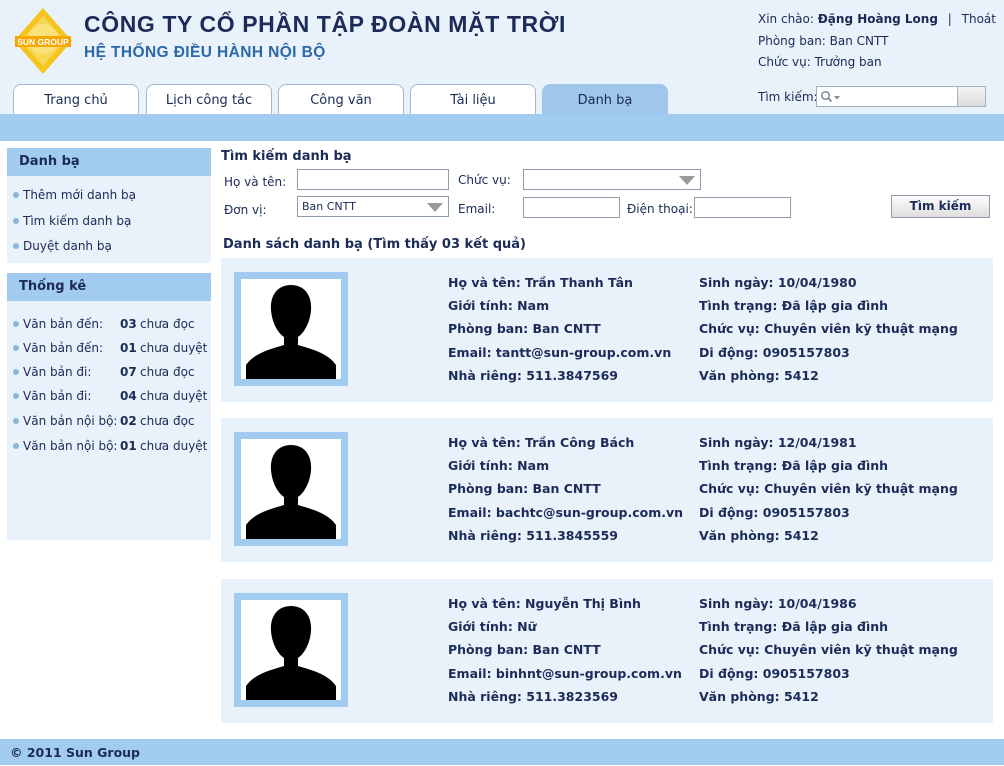 This screenshot has height=766, width=1004. What do you see at coordinates (43, 41) in the screenshot?
I see `sun-group-logo: SUN GROUP` at bounding box center [43, 41].